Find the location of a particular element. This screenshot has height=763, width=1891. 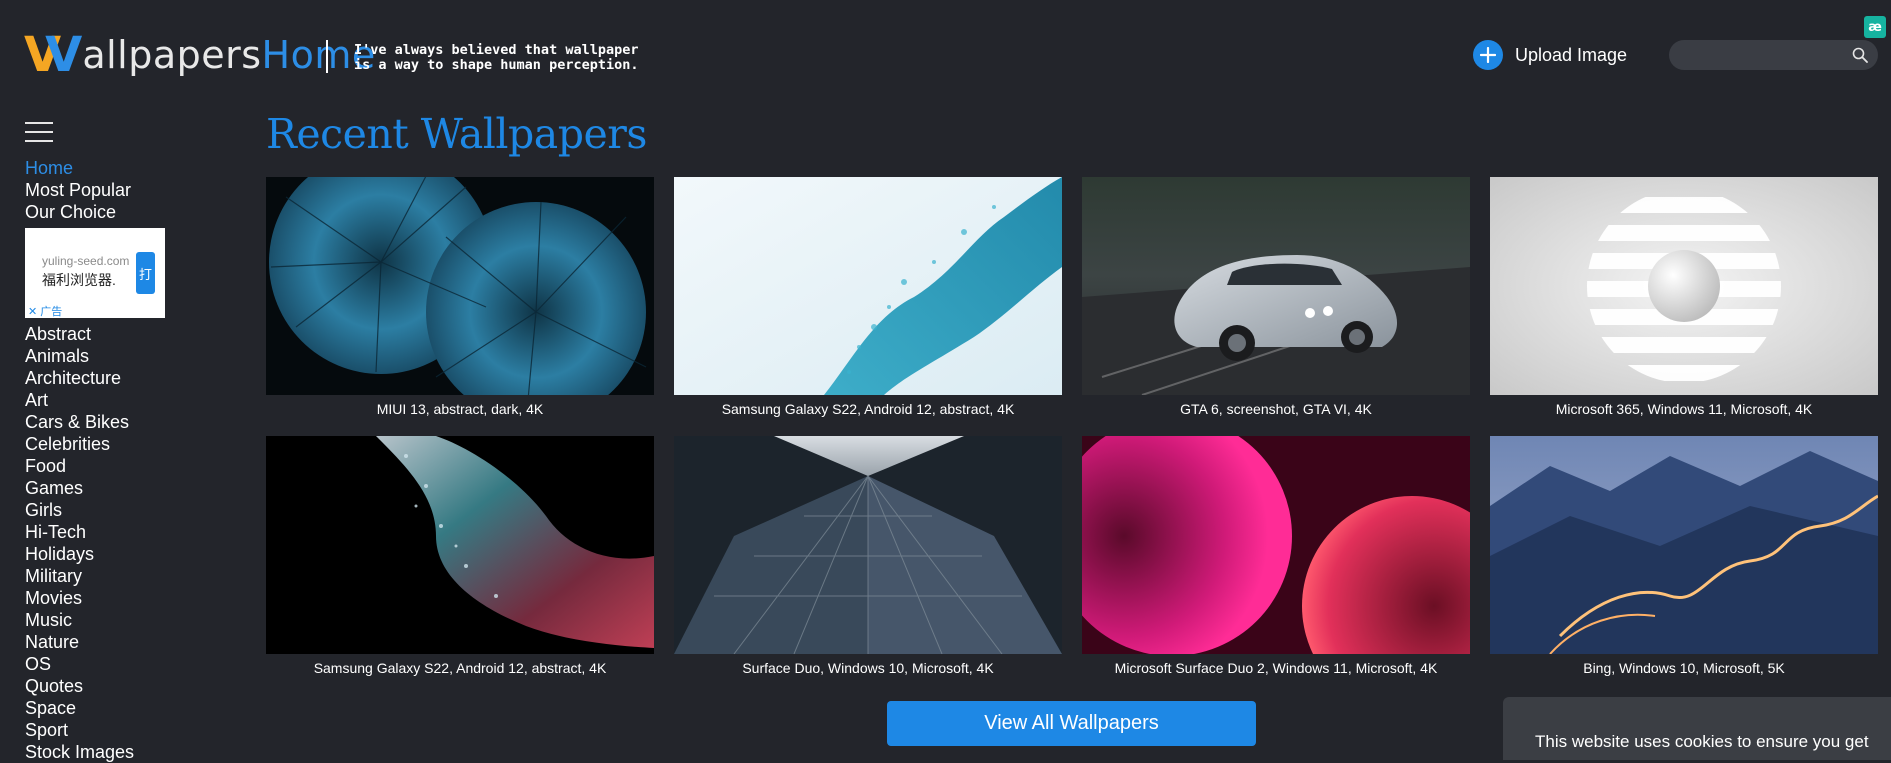

menu-icon is located at coordinates (39, 132).